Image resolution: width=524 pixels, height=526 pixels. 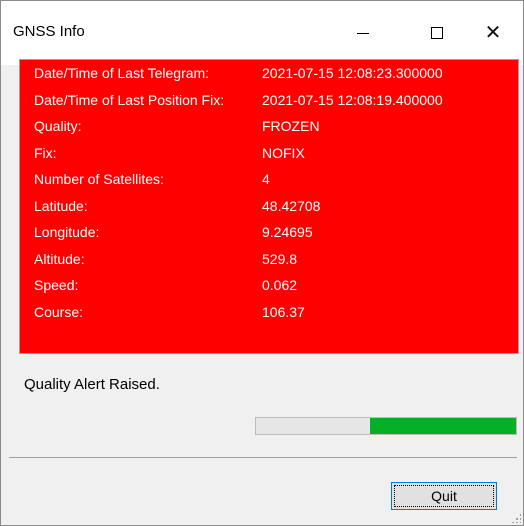 What do you see at coordinates (58, 126) in the screenshot?
I see `info-label: Quality:` at bounding box center [58, 126].